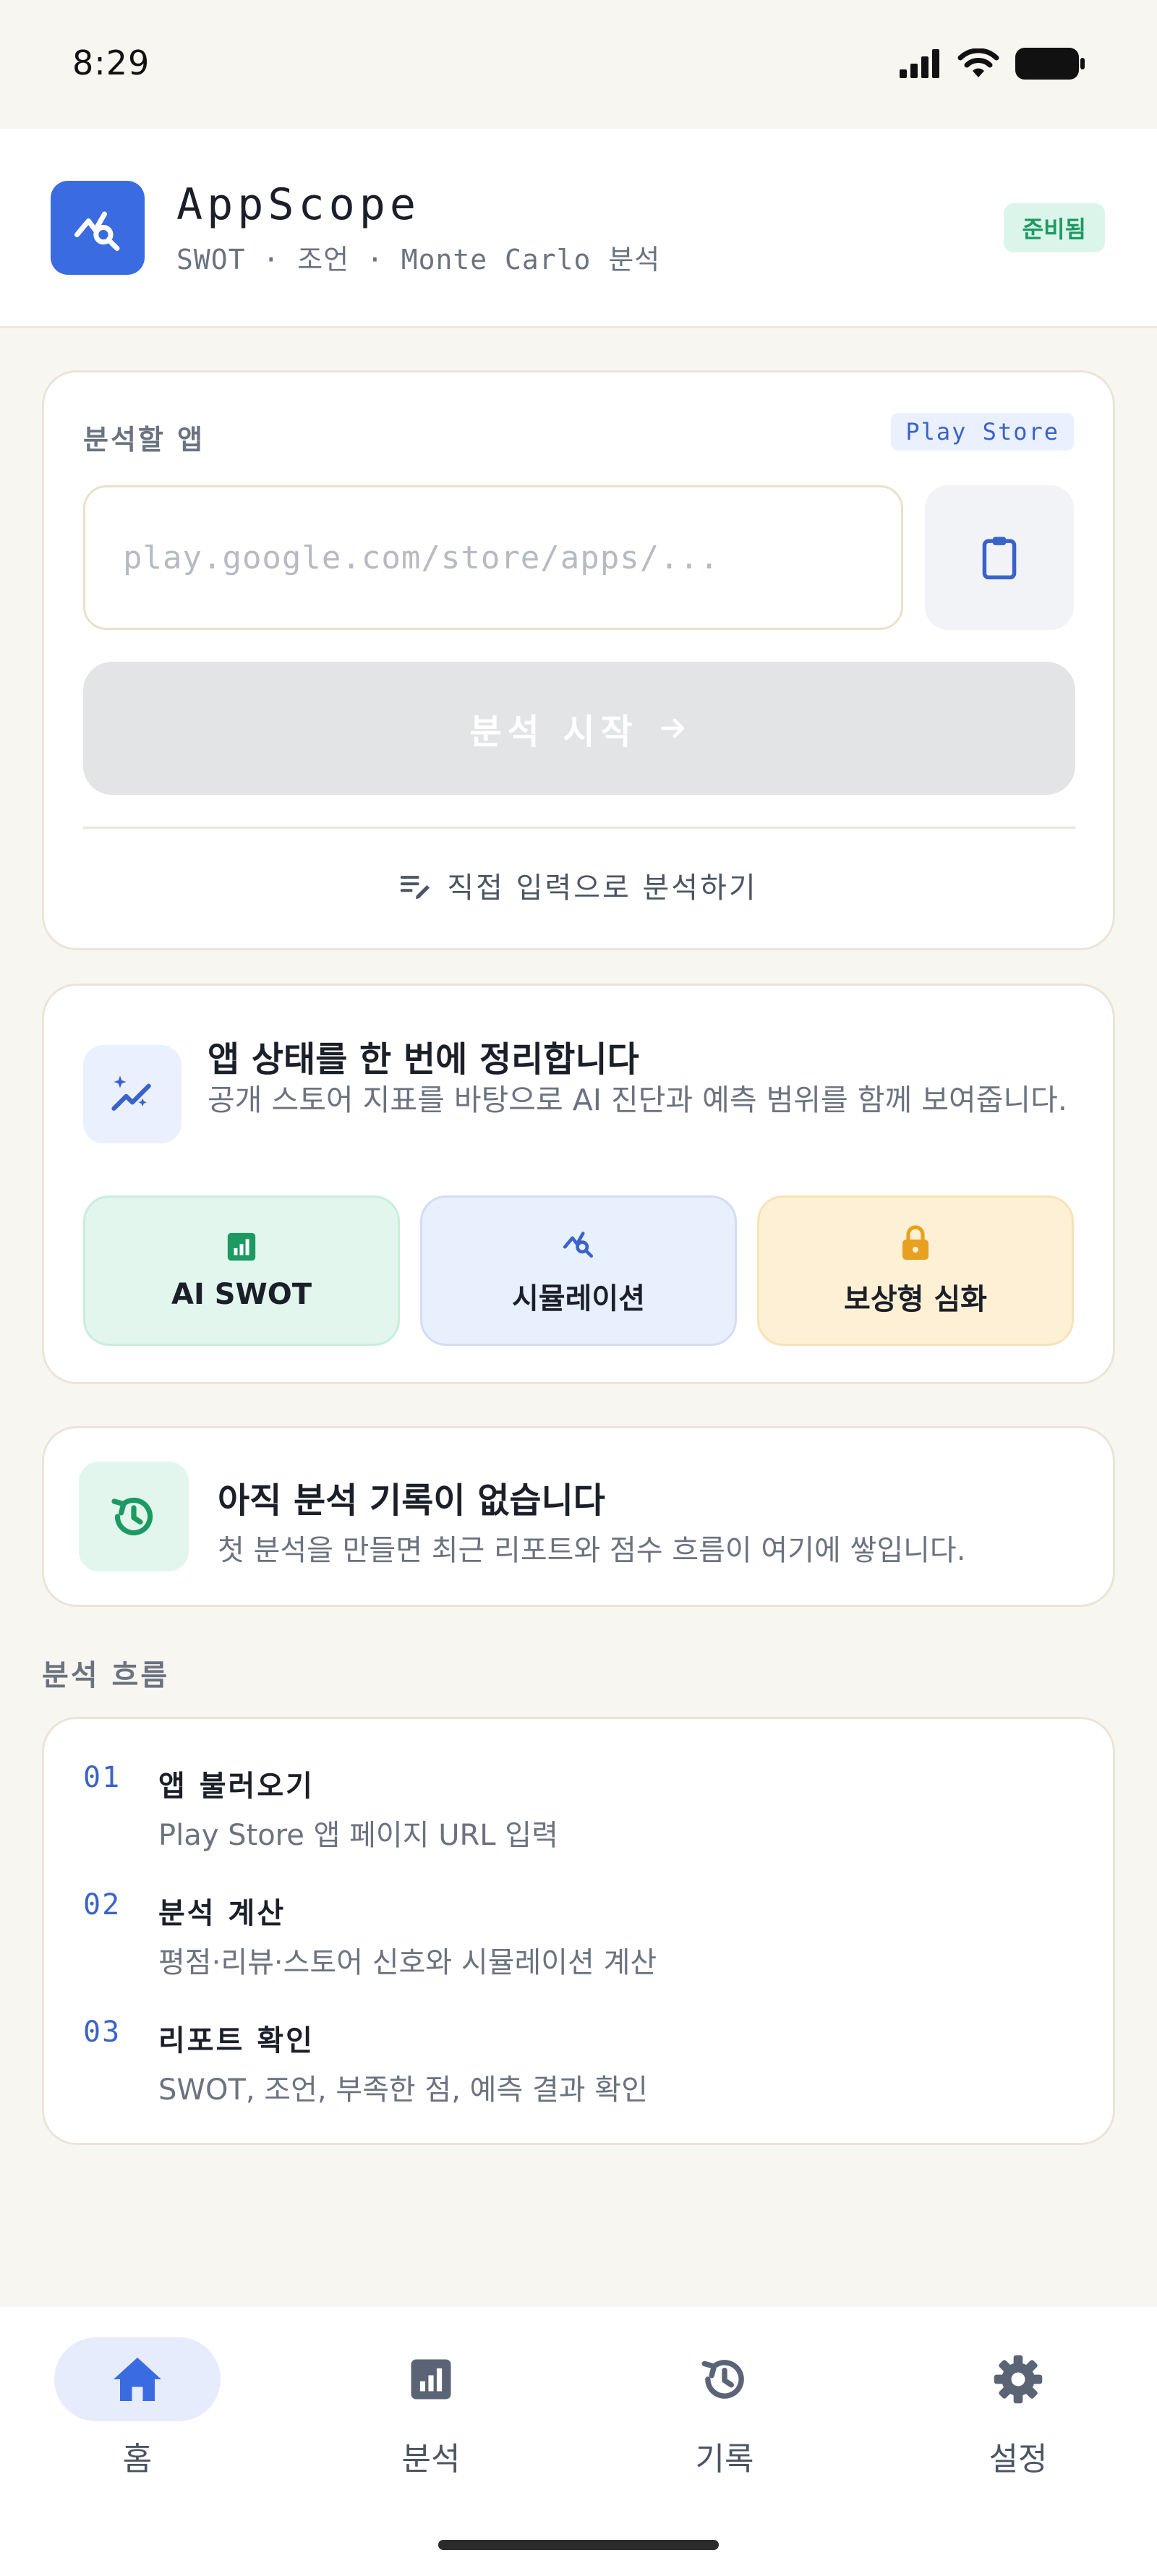 The height and width of the screenshot is (2576, 1157). I want to click on manual-input-label: 직접 입력으로 분석하기, so click(602, 888).